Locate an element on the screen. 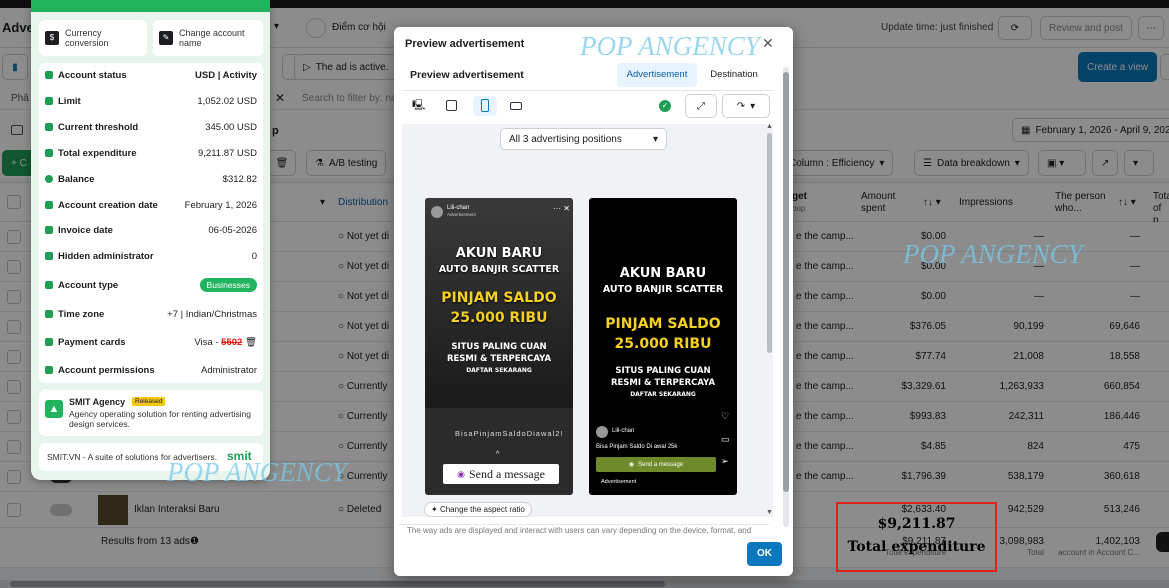 This screenshot has height=588, width=1169. card-number-masked: 5502 is located at coordinates (232, 342).